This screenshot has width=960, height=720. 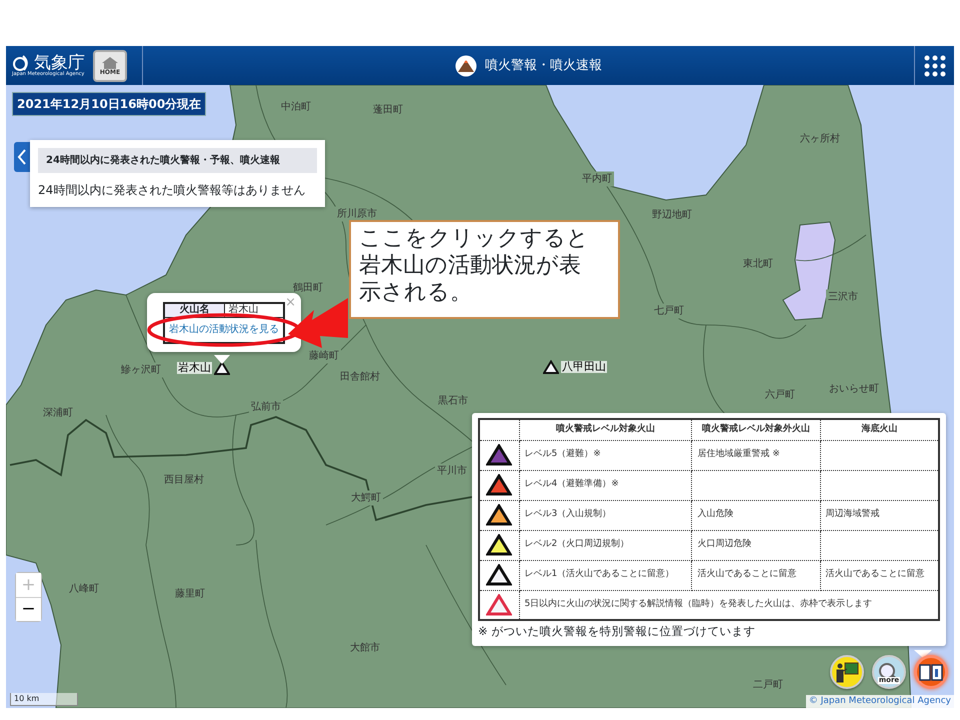 What do you see at coordinates (597, 179) in the screenshot?
I see `place-label: 平内町` at bounding box center [597, 179].